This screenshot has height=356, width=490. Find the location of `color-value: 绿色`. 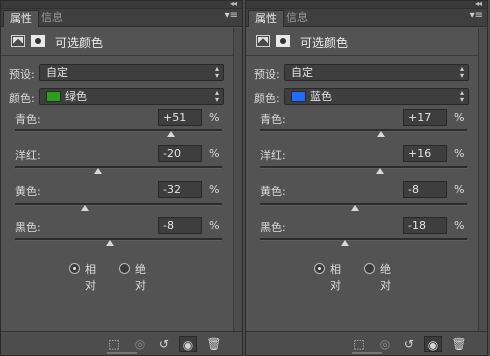

color-value: 绿色 is located at coordinates (76, 96).